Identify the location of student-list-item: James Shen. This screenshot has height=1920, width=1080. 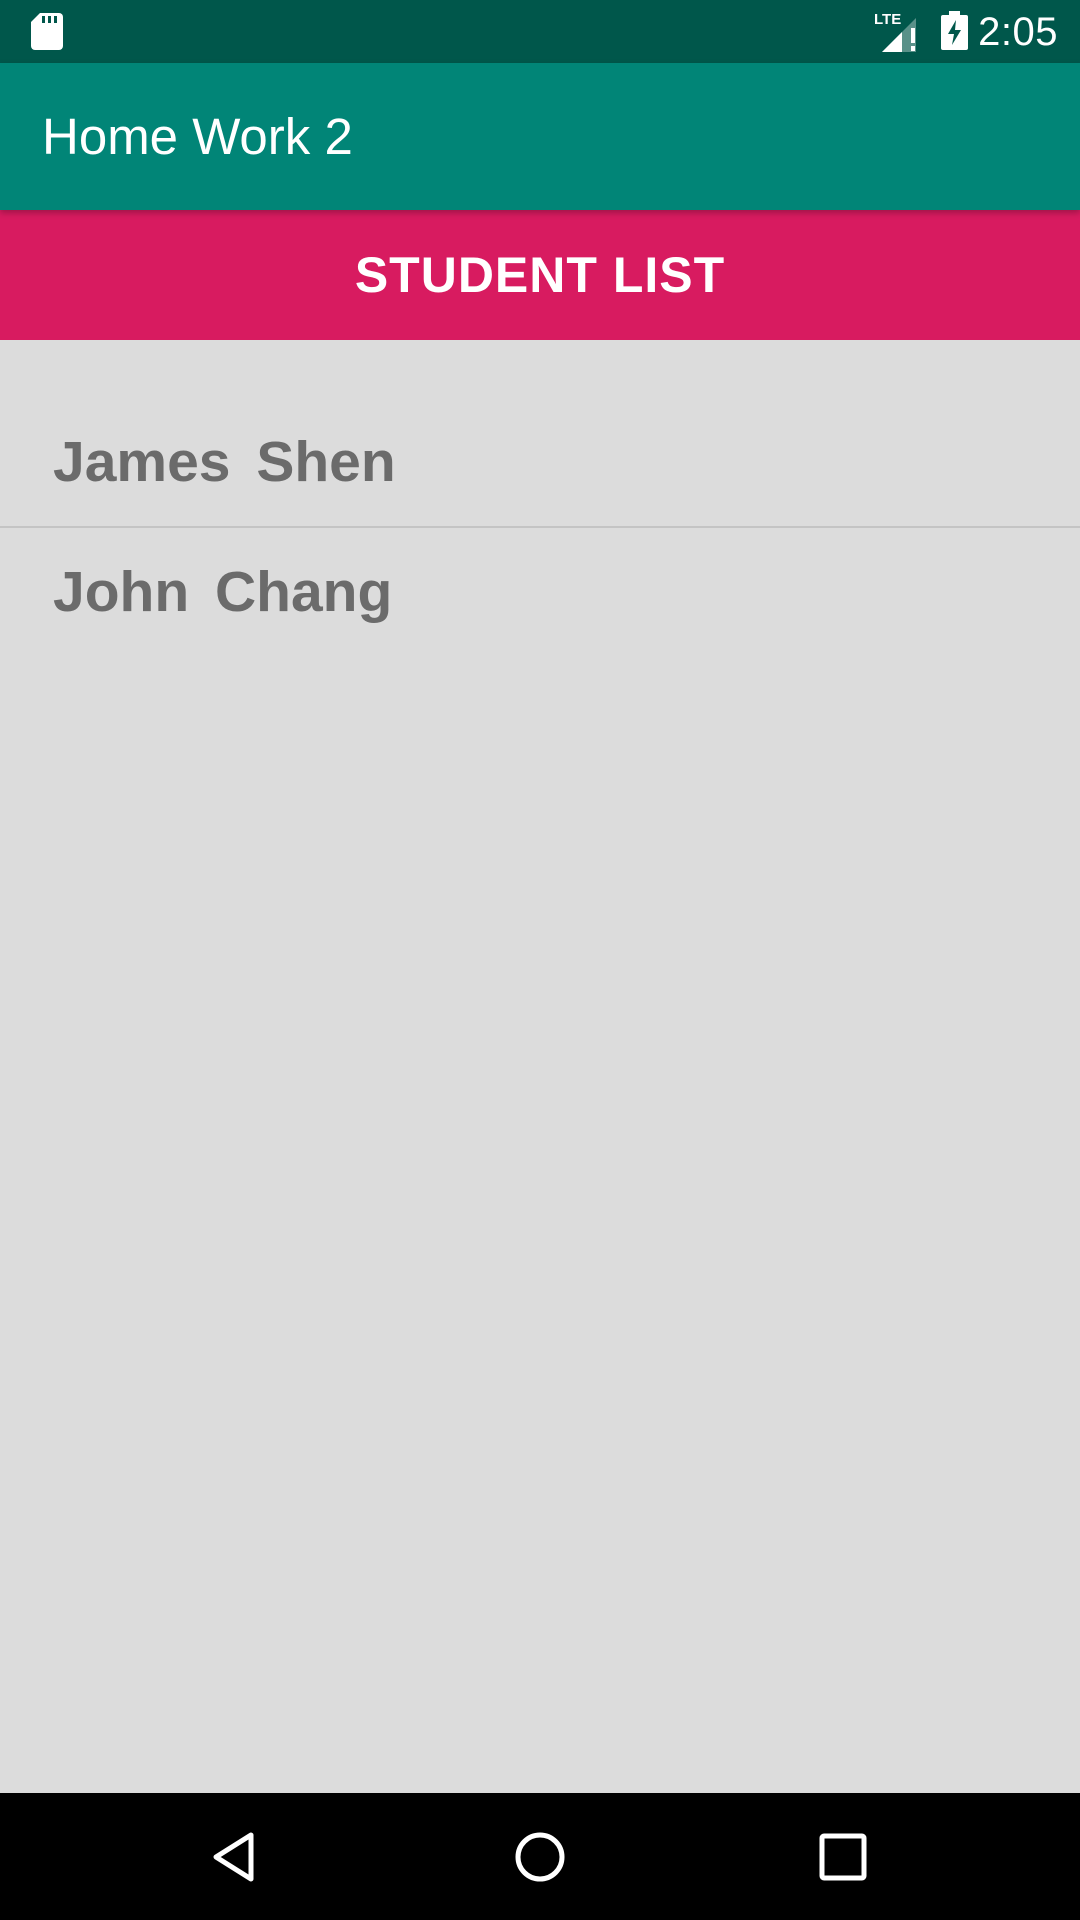
(540, 434).